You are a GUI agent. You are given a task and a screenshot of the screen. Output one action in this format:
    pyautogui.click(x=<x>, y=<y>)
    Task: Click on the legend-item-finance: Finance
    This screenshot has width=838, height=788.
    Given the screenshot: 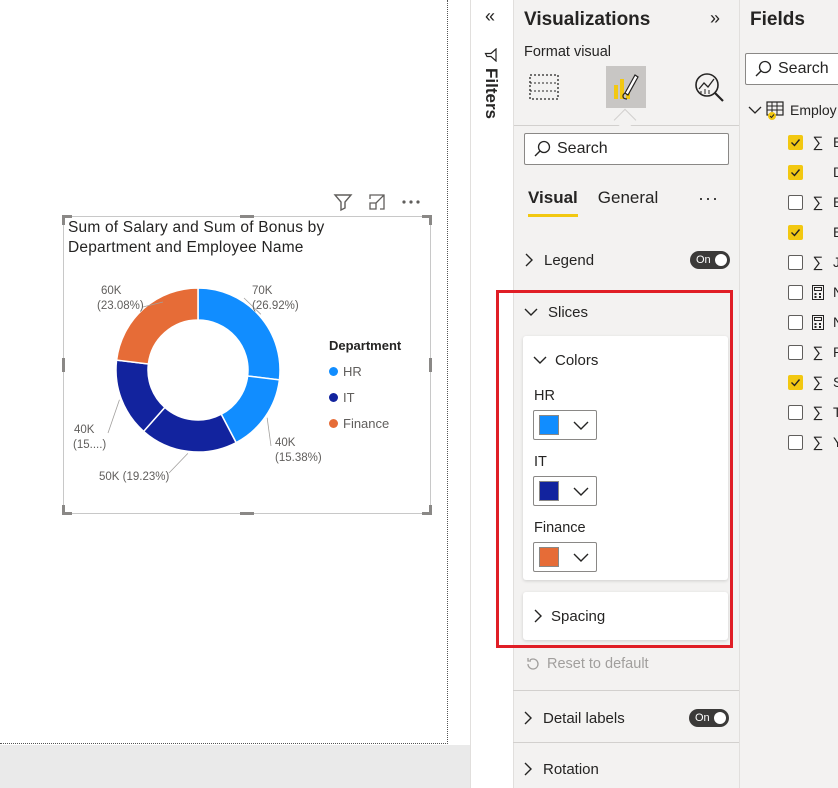 What is the action you would take?
    pyautogui.click(x=365, y=423)
    